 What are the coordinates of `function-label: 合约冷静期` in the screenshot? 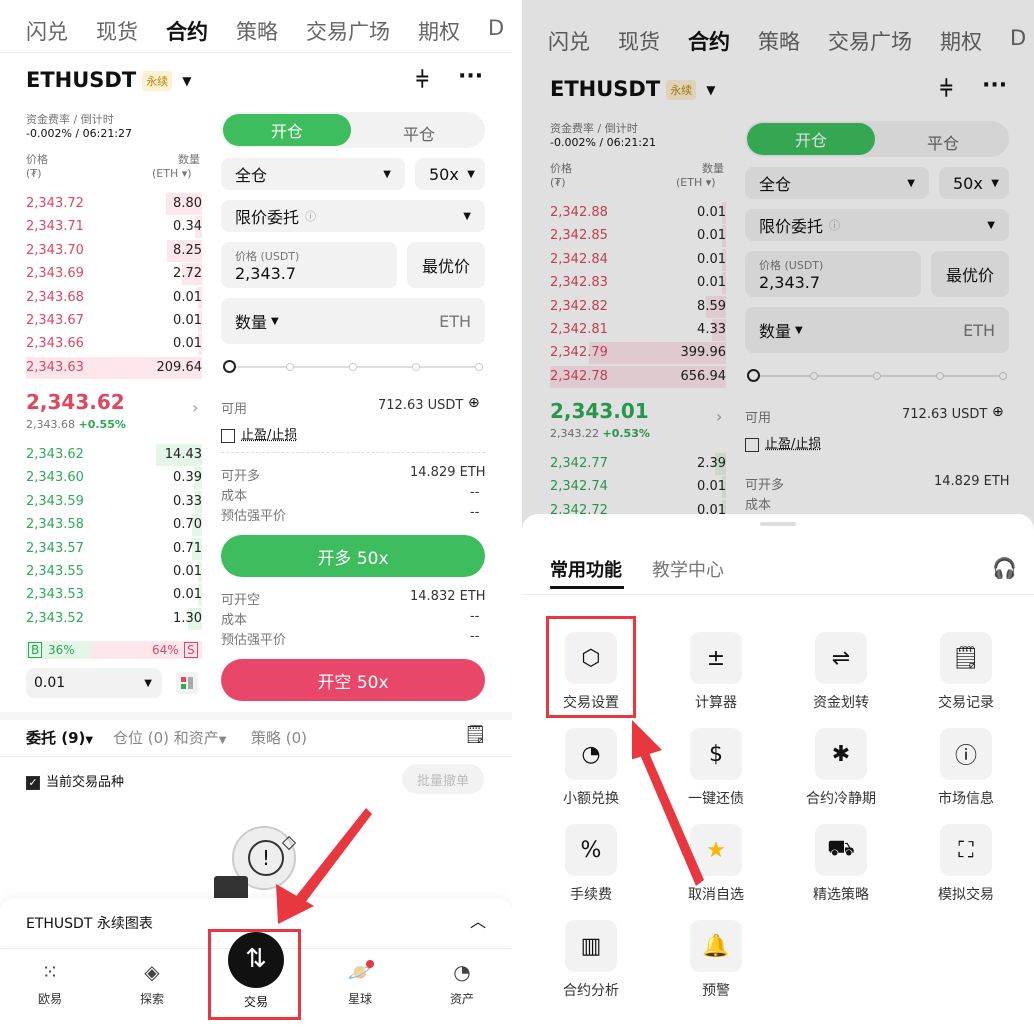 It's located at (841, 798).